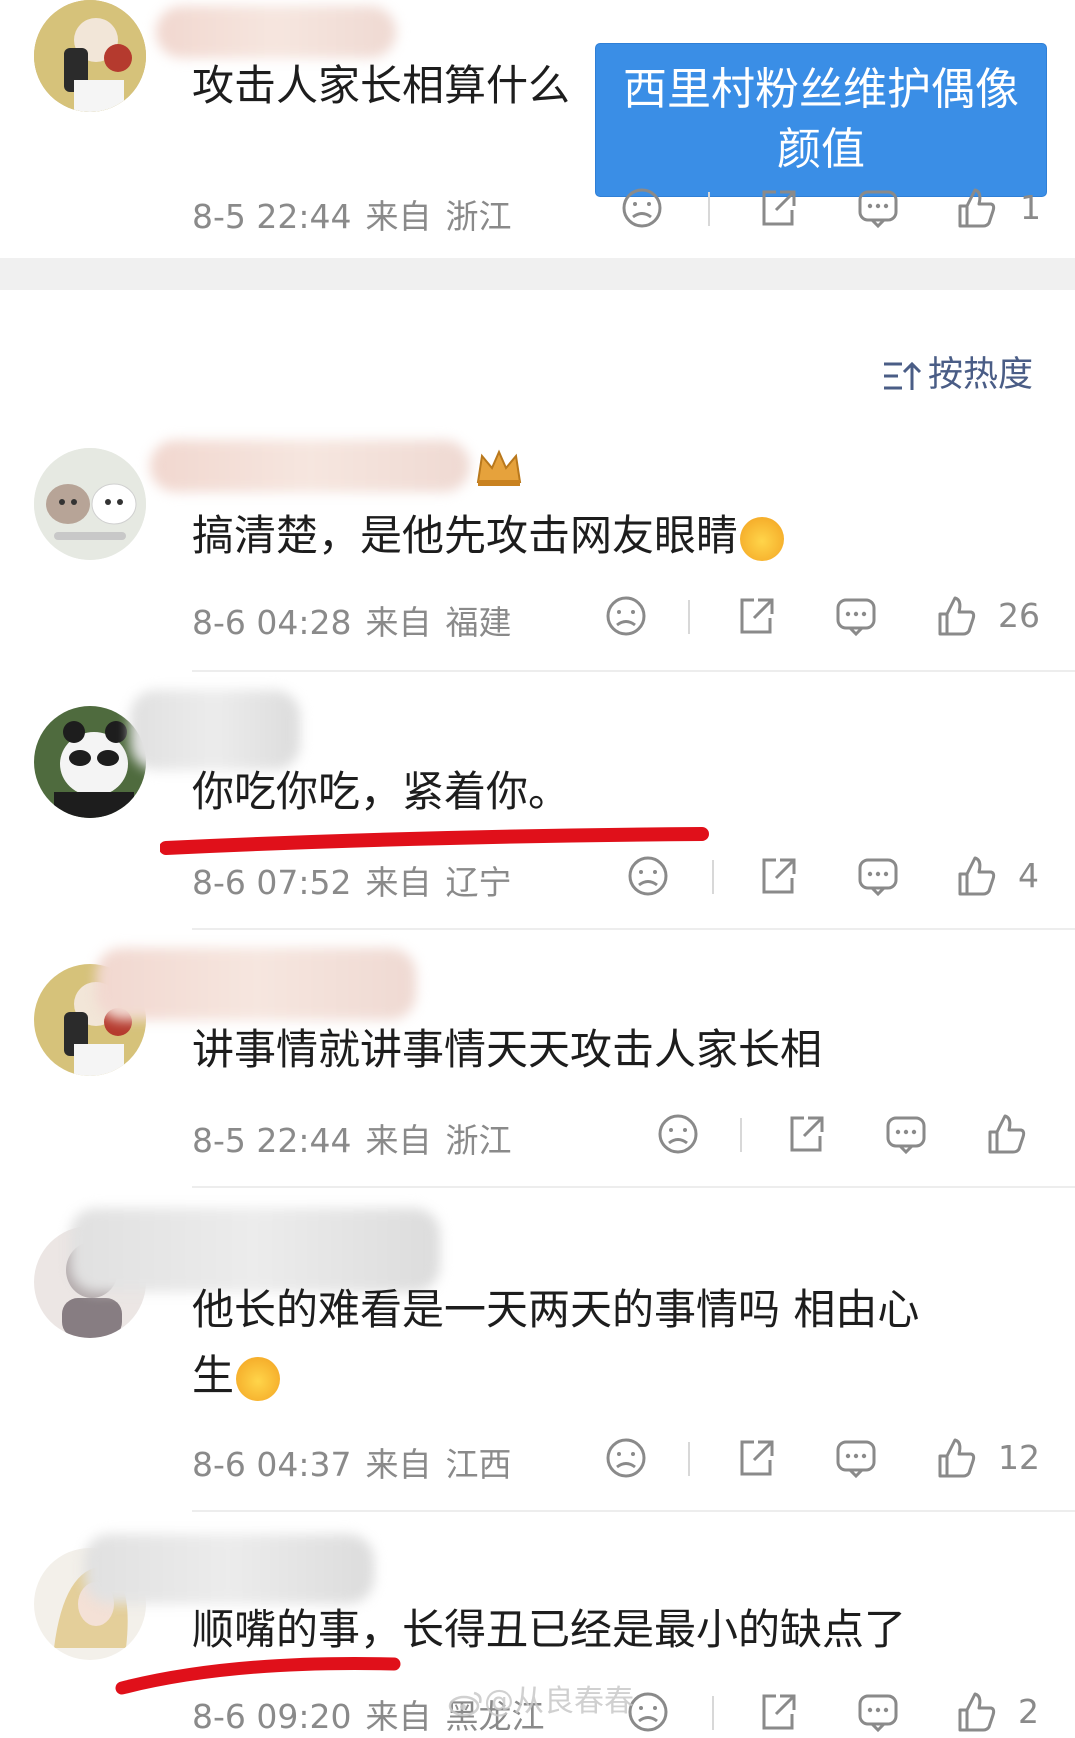 The image size is (1075, 1738). Describe the element at coordinates (381, 85) in the screenshot. I see `comment-text: 攻击人家长相算什么` at that location.